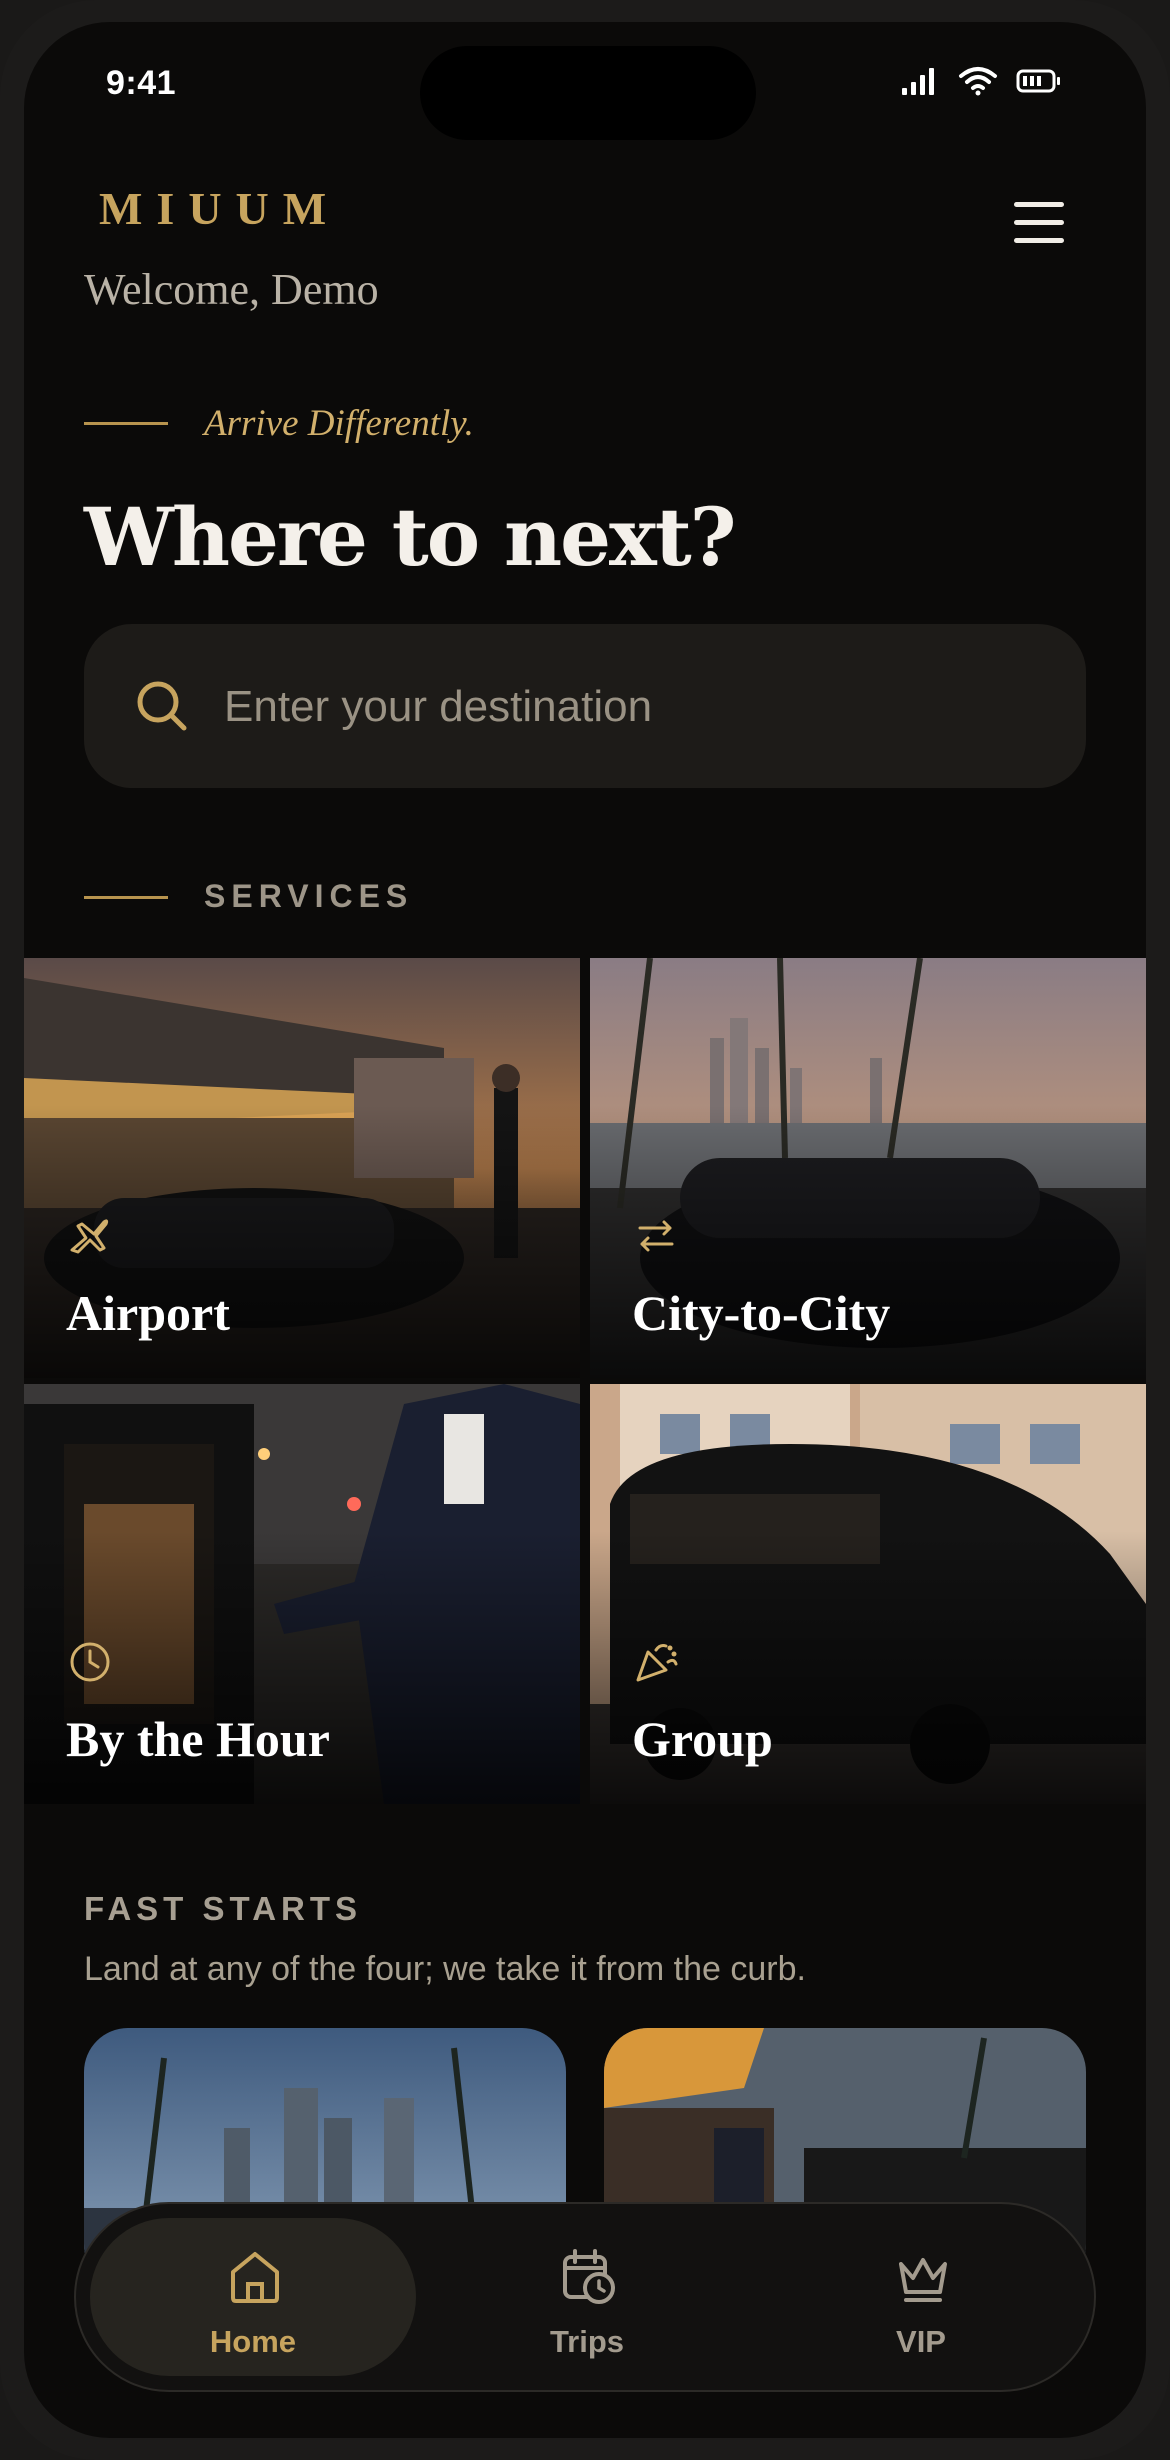 Image resolution: width=1170 pixels, height=2460 pixels. Describe the element at coordinates (923, 2280) in the screenshot. I see `crown-icon` at that location.